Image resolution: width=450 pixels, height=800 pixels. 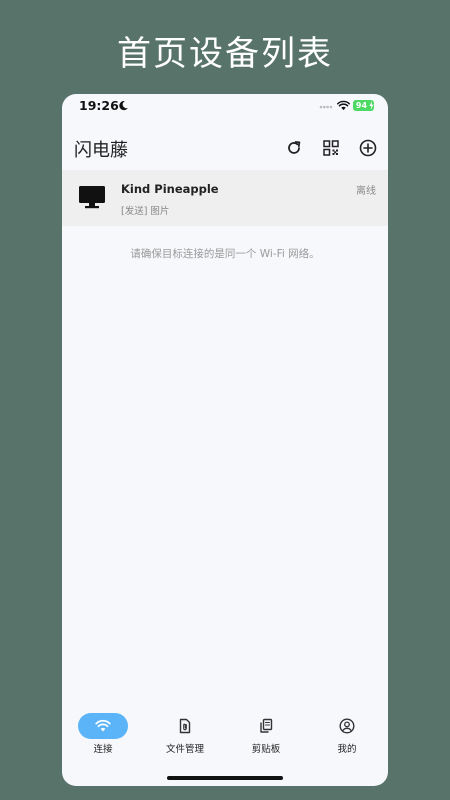 I want to click on tab-profile: 我的, so click(x=347, y=734).